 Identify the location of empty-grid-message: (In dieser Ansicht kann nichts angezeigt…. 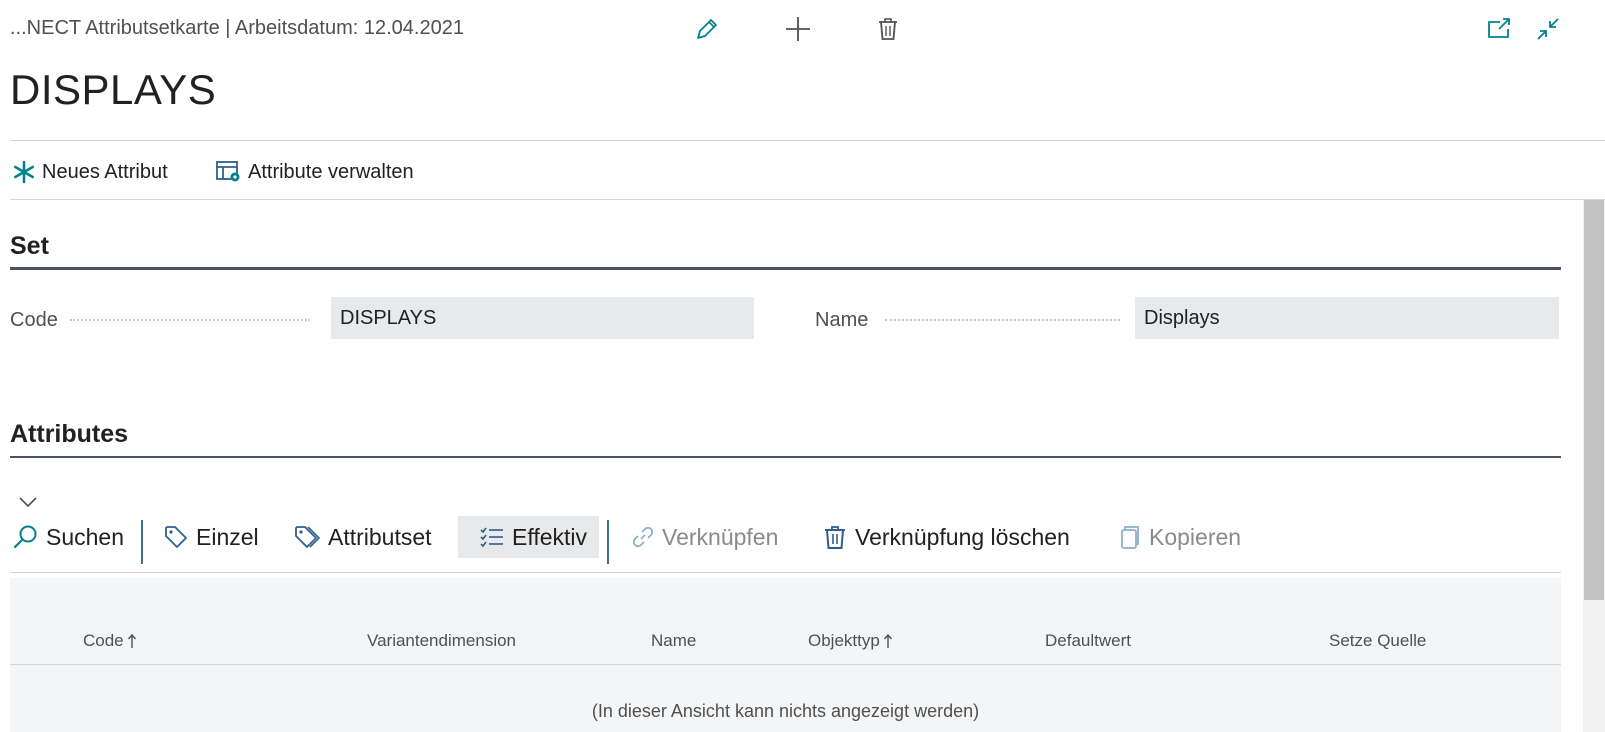
(785, 711).